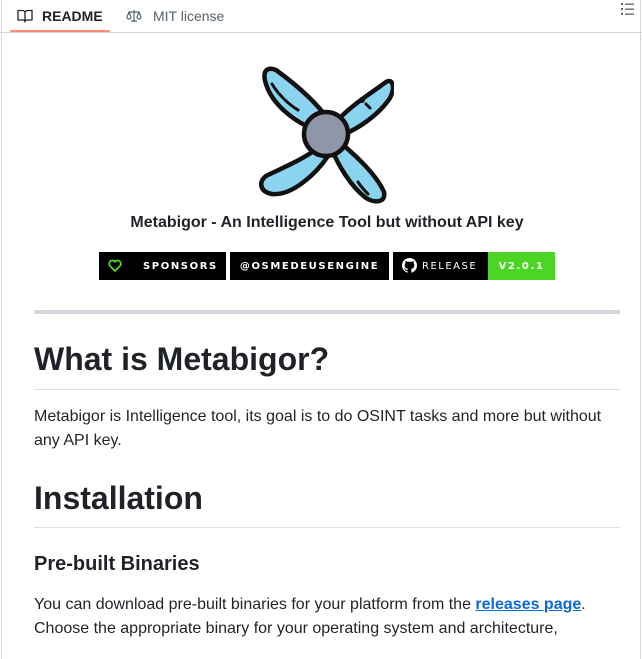 The height and width of the screenshot is (659, 642). I want to click on tab-bar: README MIT license, so click(321, 16).